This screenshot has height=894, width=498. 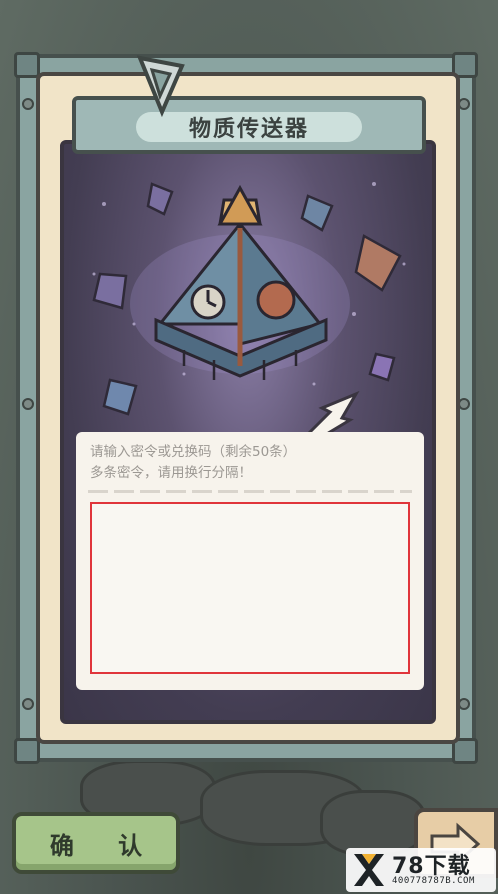 I want to click on dialog-title: 物质传送器, so click(x=248, y=129).